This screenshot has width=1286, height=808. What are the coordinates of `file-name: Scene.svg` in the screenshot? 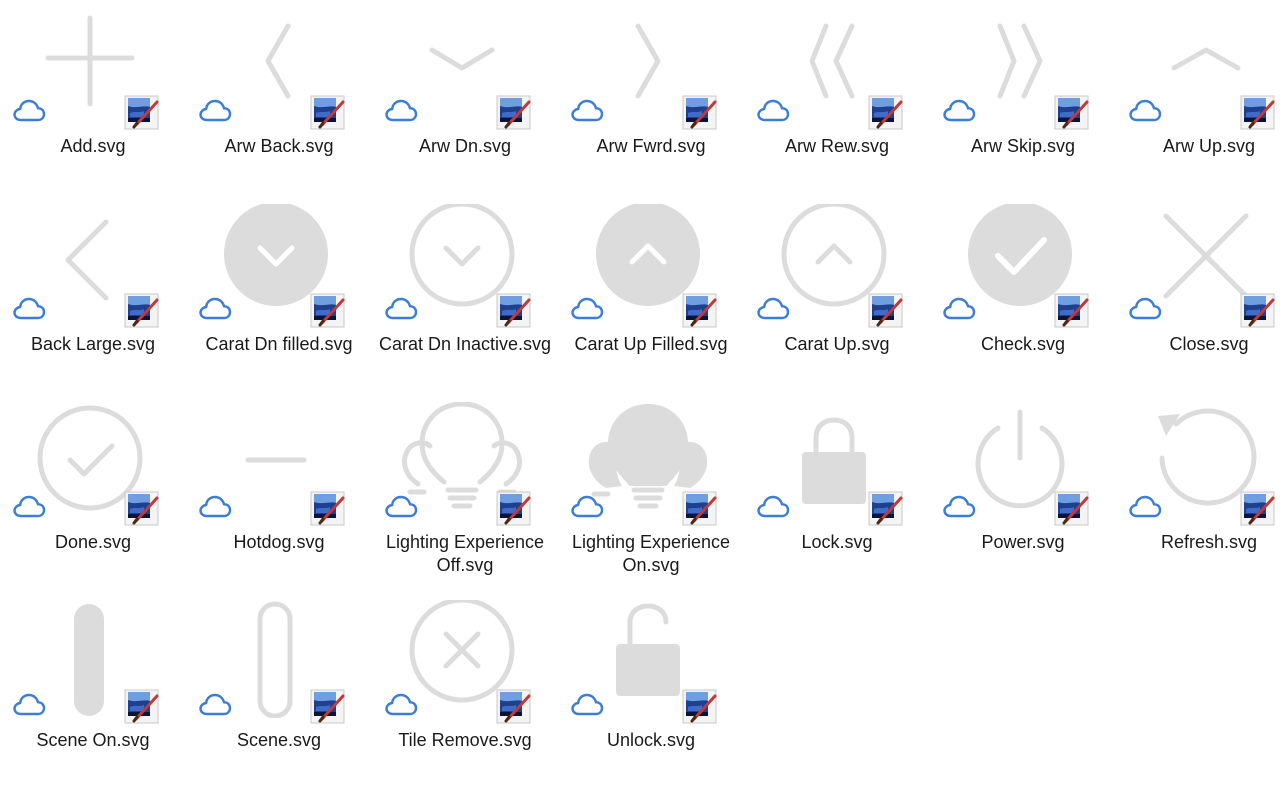 It's located at (279, 740).